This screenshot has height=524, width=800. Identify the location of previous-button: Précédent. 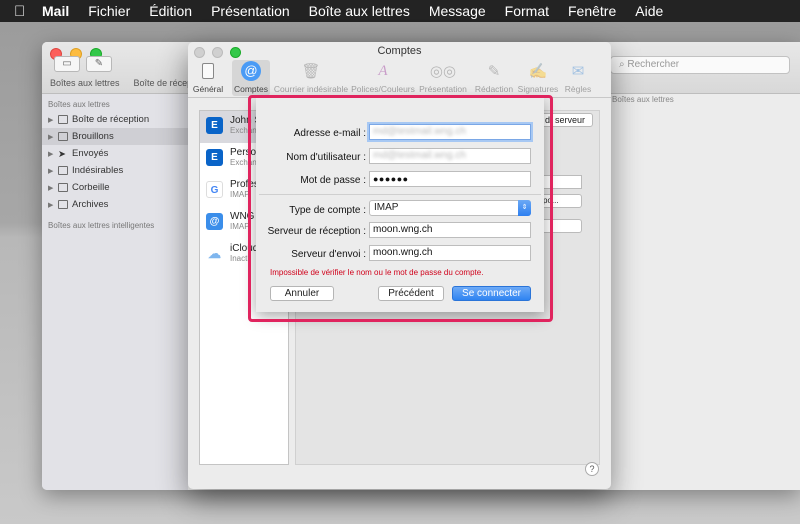
(411, 293).